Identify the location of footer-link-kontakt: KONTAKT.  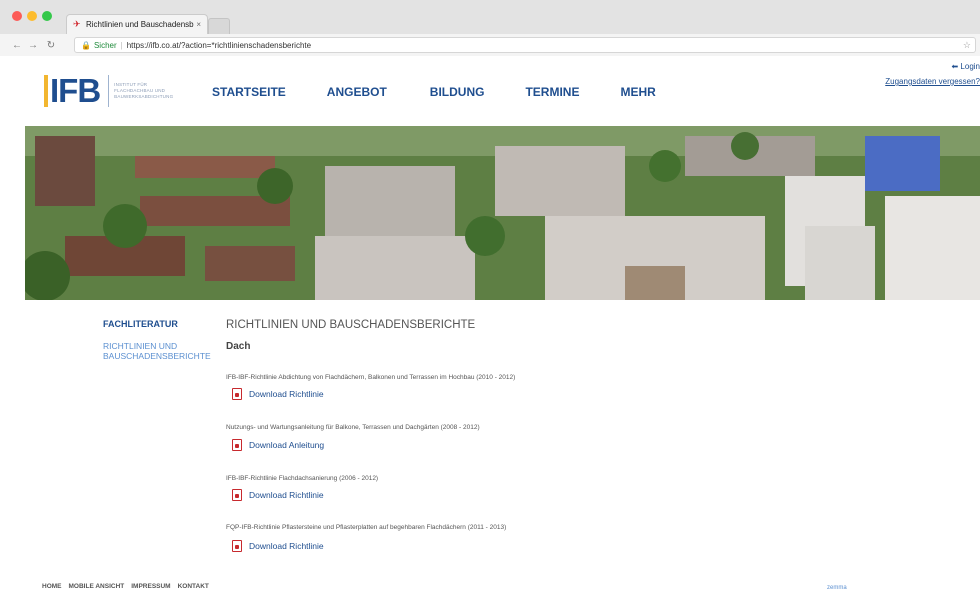
(193, 586).